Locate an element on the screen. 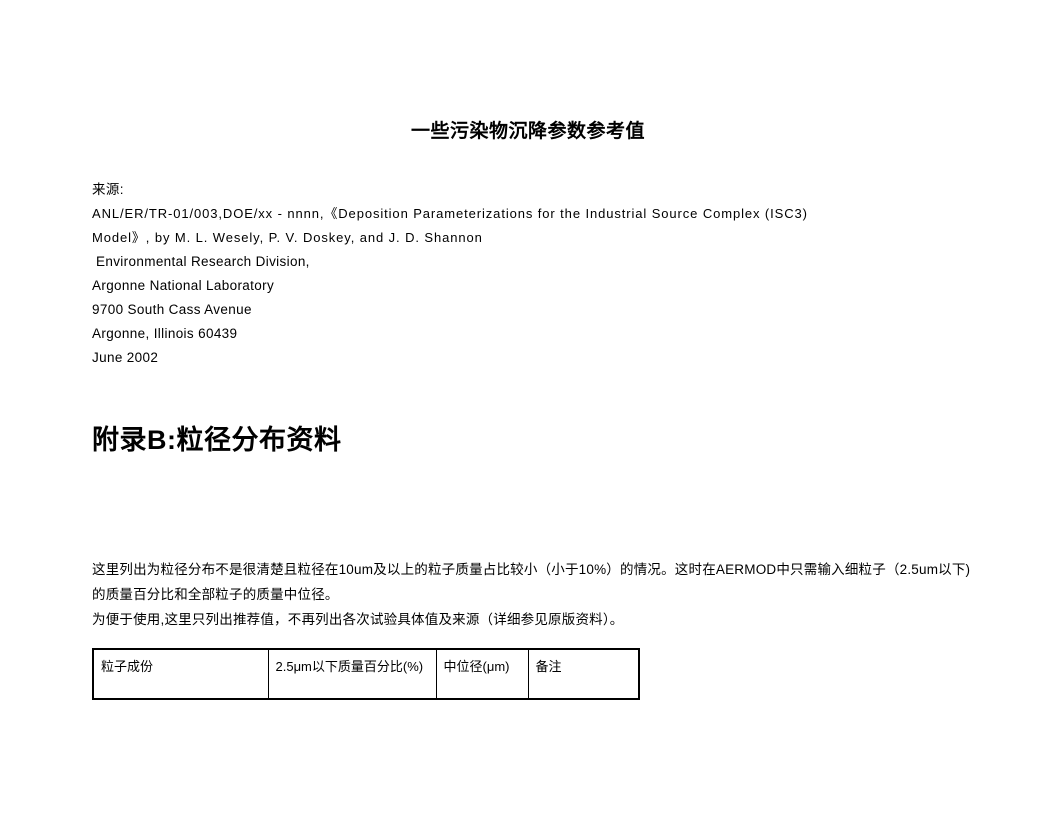 The width and height of the screenshot is (1056, 816). citation-line-5: 9700 South Cass Avenue is located at coordinates (172, 309).